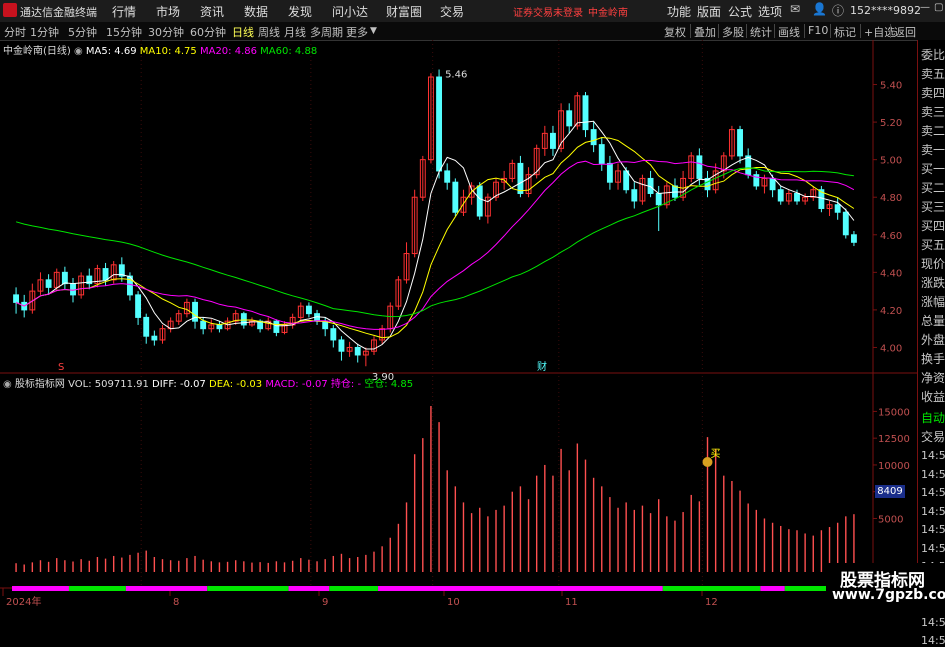 The height and width of the screenshot is (647, 945). What do you see at coordinates (891, 161) in the screenshot?
I see `price-tick-label: 5.00` at bounding box center [891, 161].